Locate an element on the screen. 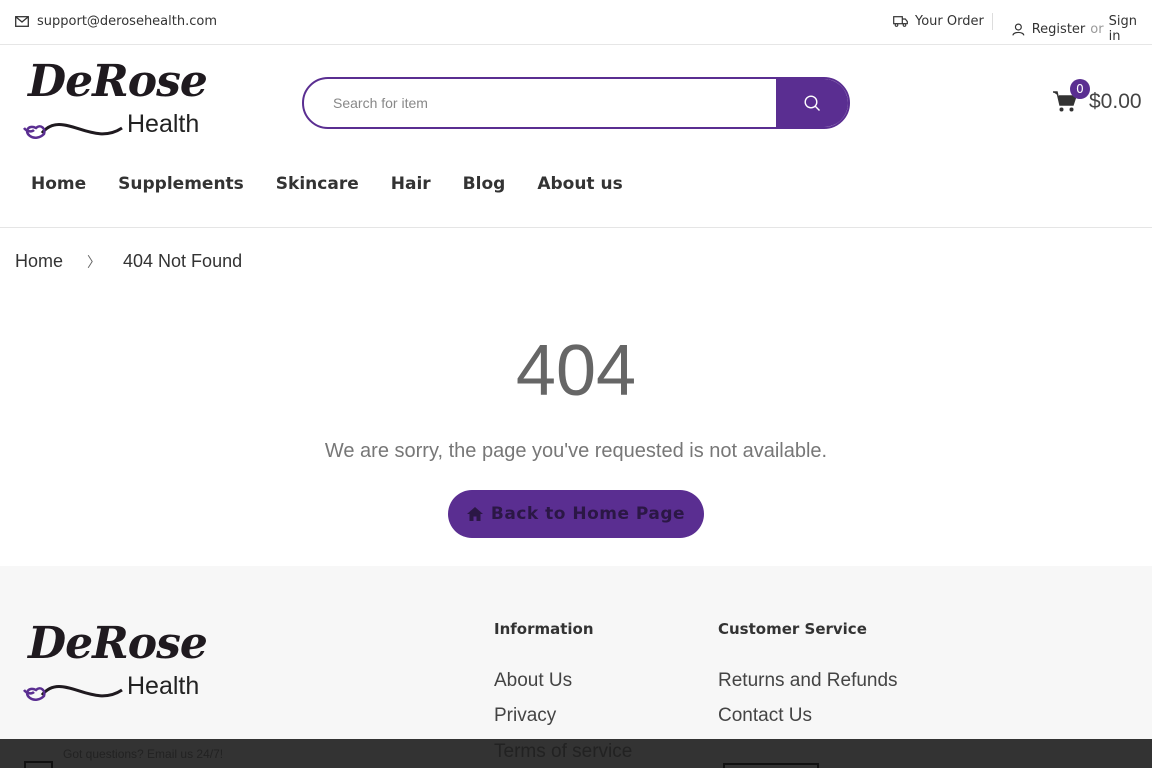 Image resolution: width=1152 pixels, height=768 pixels. back-home-button: Back to Home Page is located at coordinates (576, 514).